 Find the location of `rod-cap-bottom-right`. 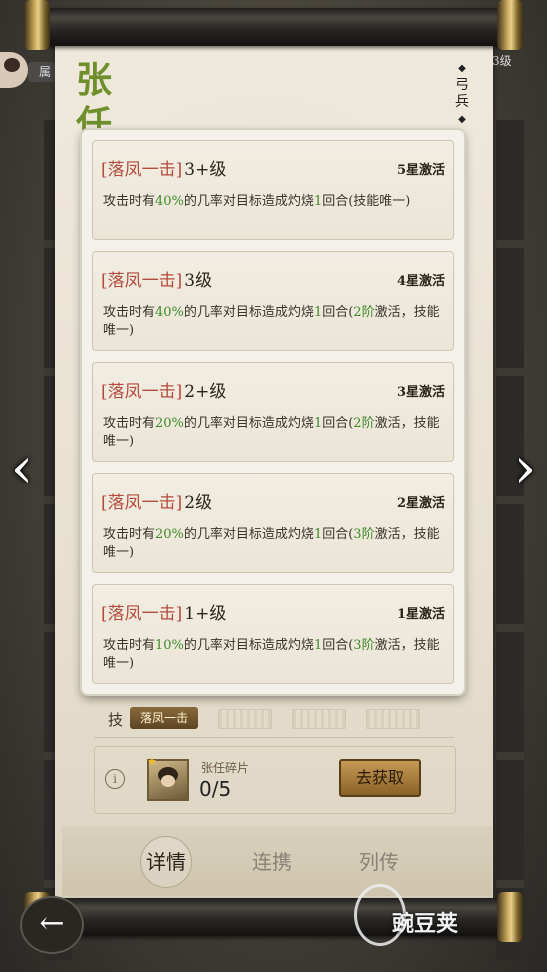

rod-cap-bottom-right is located at coordinates (510, 917).